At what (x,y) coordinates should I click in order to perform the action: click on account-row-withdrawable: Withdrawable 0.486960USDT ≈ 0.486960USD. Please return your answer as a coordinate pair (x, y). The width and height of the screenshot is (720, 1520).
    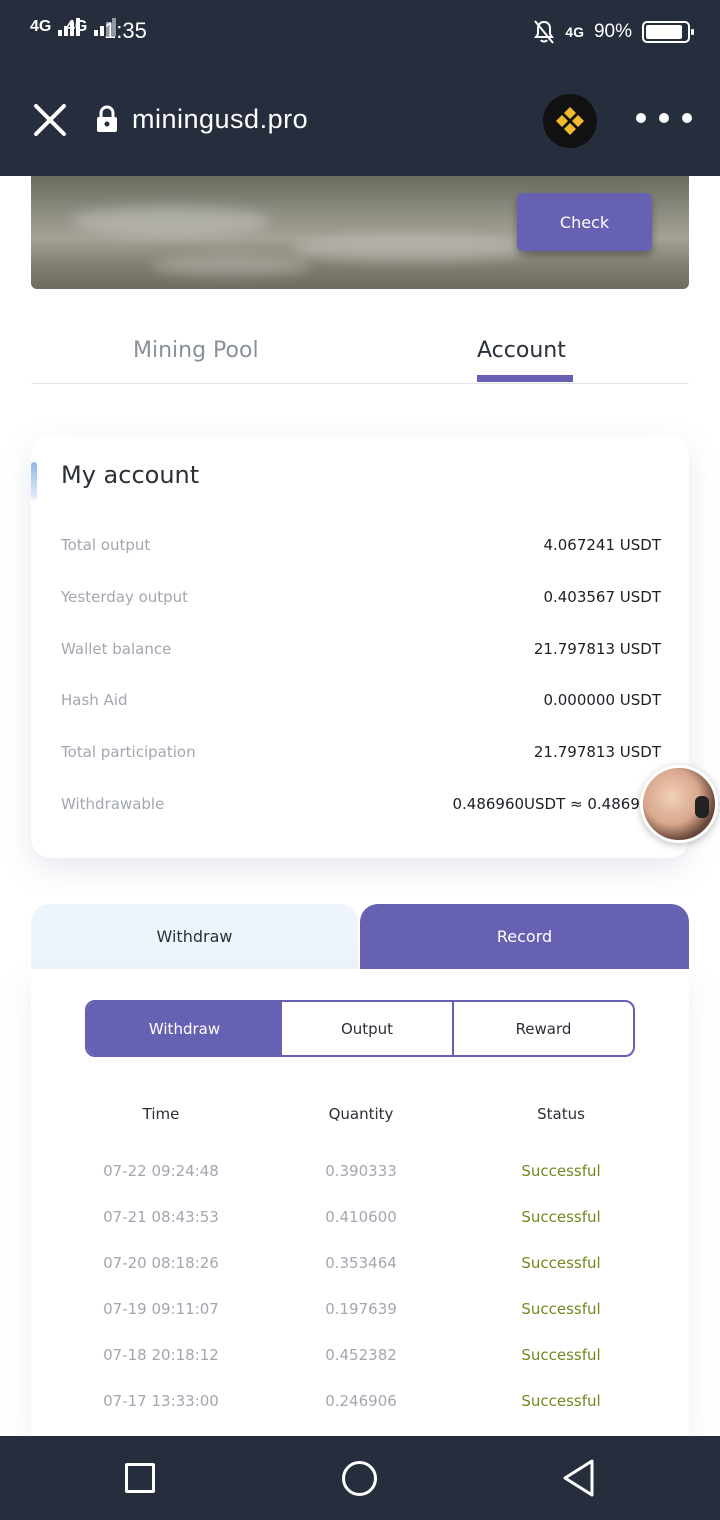
    Looking at the image, I should click on (376, 810).